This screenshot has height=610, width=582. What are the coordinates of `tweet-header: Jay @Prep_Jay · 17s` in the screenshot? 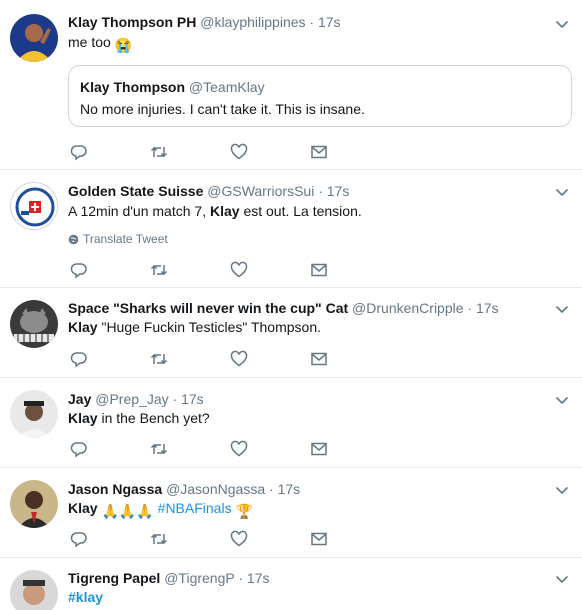 It's located at (305, 399).